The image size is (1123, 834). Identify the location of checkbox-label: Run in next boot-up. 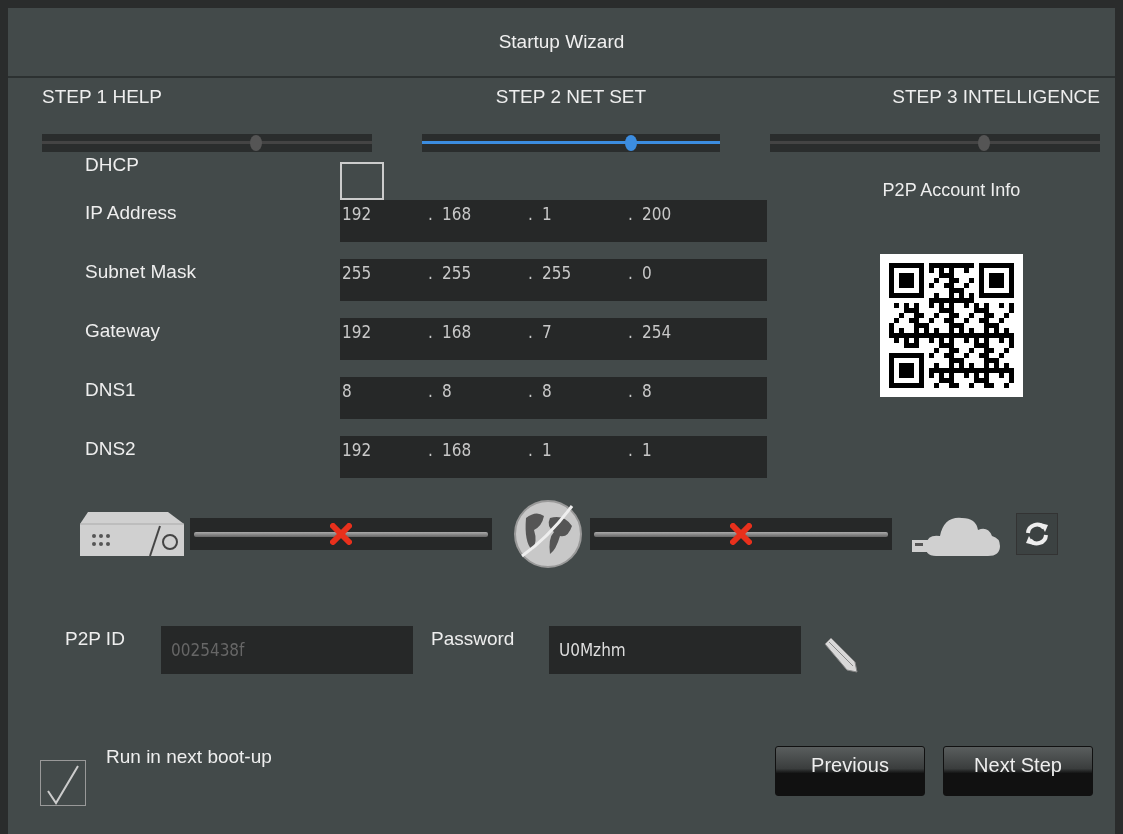
(189, 757).